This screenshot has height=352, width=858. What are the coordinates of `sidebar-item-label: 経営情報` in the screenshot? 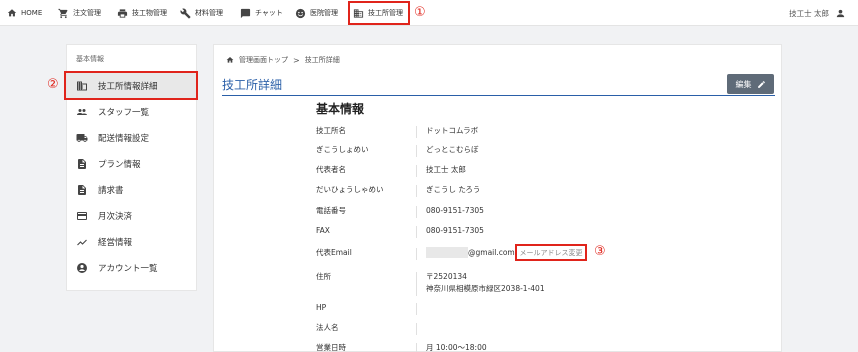 It's located at (115, 243).